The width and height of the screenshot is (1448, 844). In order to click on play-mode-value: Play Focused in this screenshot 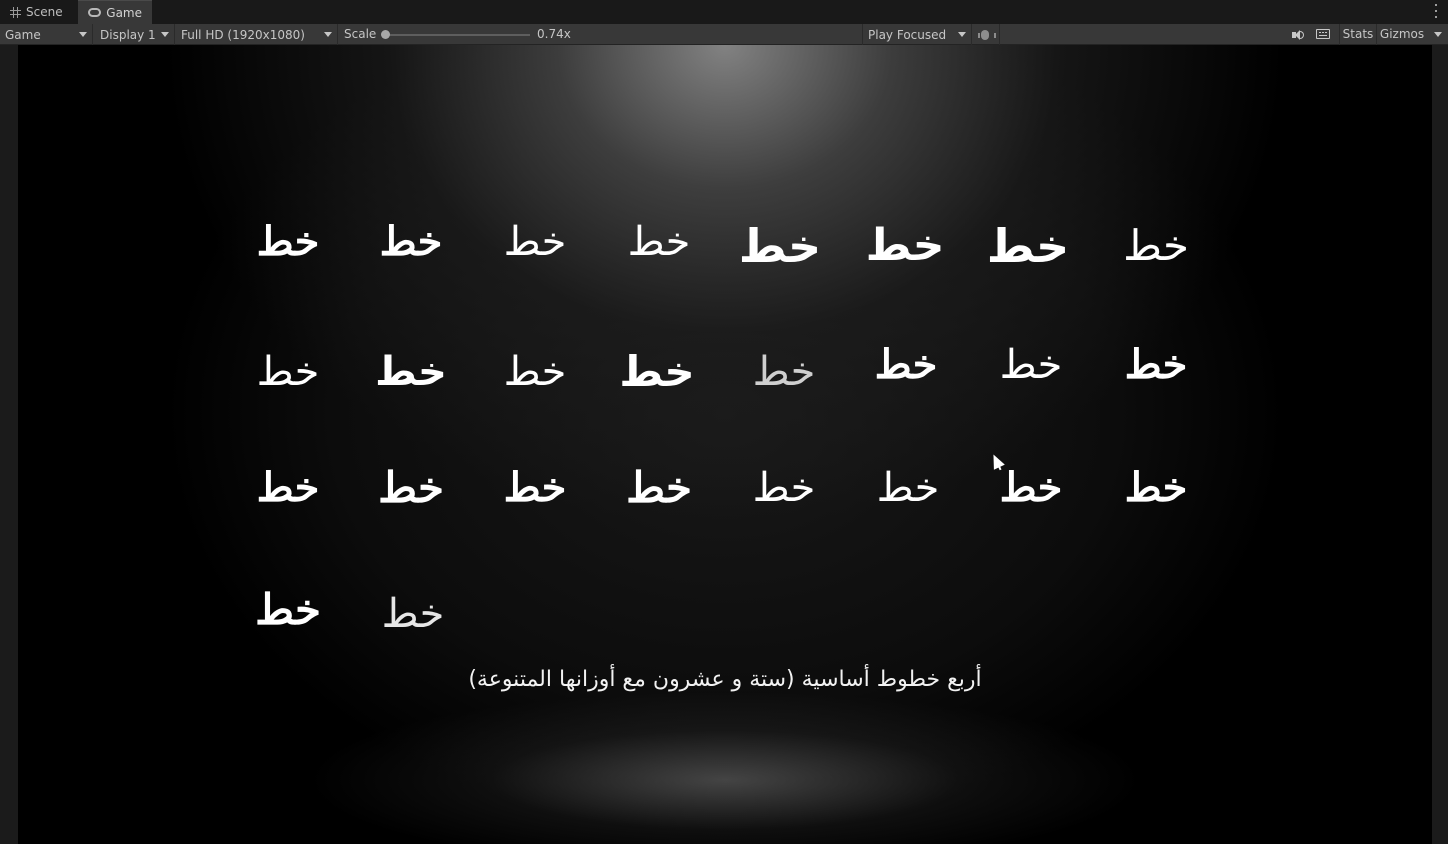, I will do `click(907, 34)`.